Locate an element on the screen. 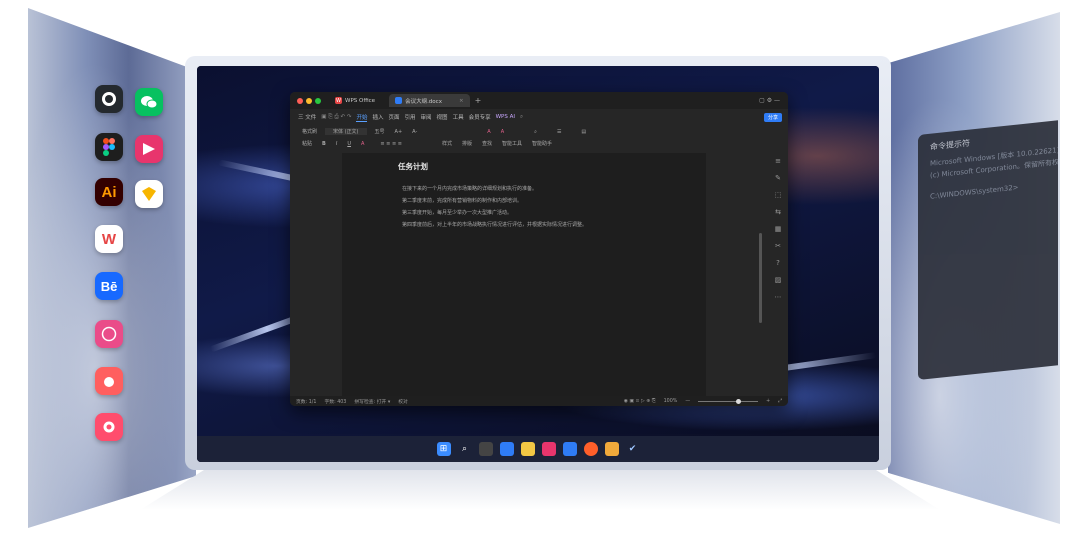  menu-insert: 插入 is located at coordinates (377, 117).